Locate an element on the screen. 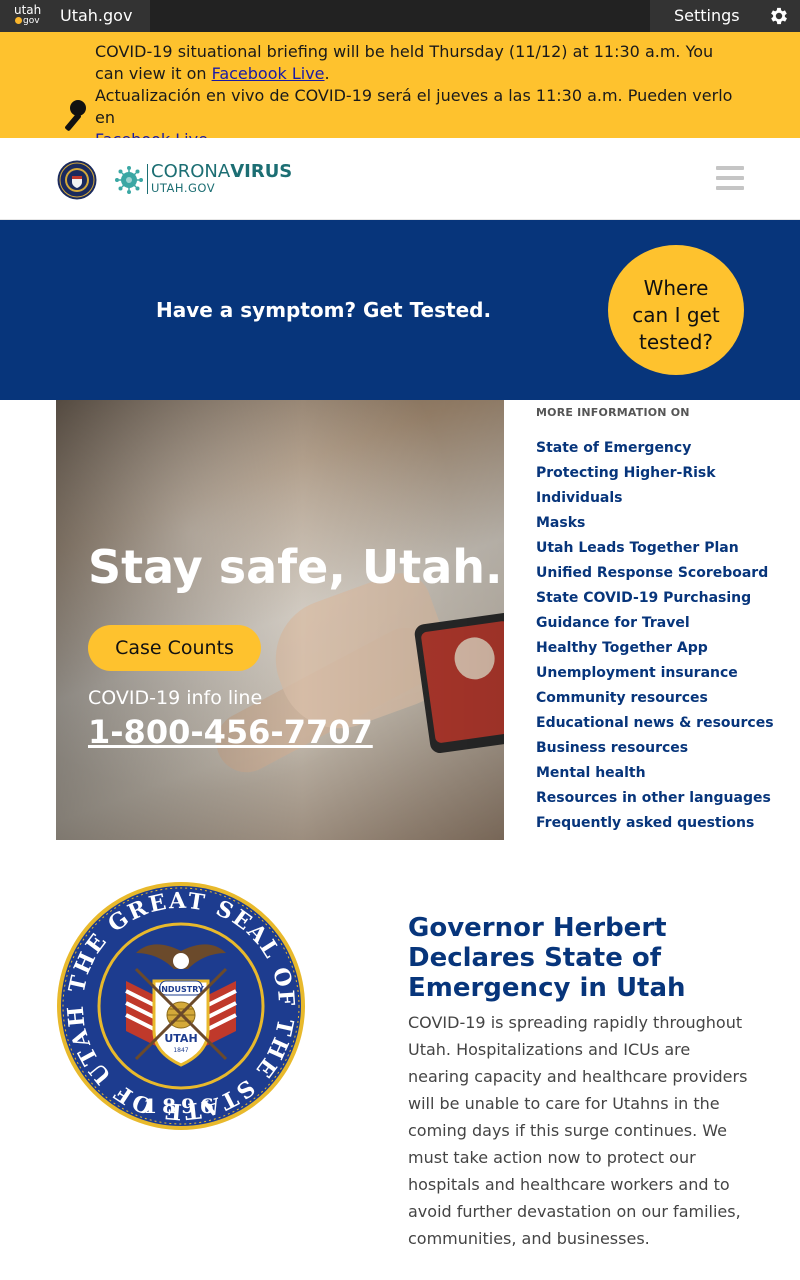 This screenshot has width=800, height=1280. cta-headline: Have a symptom? Get Tested. is located at coordinates (324, 310).